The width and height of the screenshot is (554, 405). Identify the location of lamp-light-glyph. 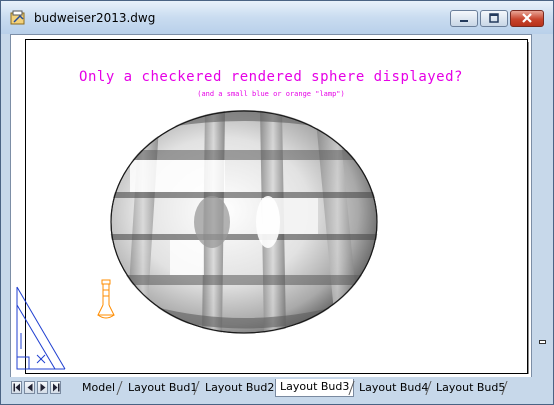
(106, 299).